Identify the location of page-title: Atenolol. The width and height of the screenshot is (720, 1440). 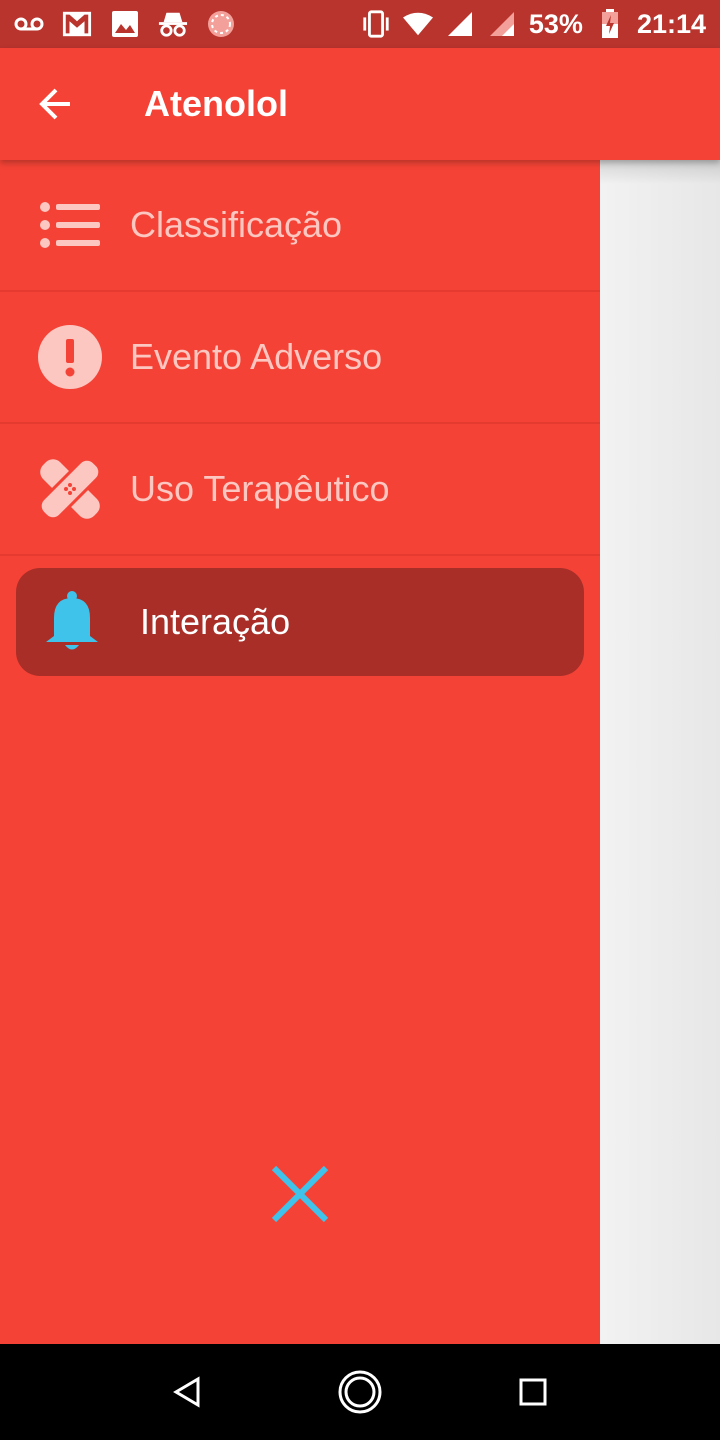
(216, 103).